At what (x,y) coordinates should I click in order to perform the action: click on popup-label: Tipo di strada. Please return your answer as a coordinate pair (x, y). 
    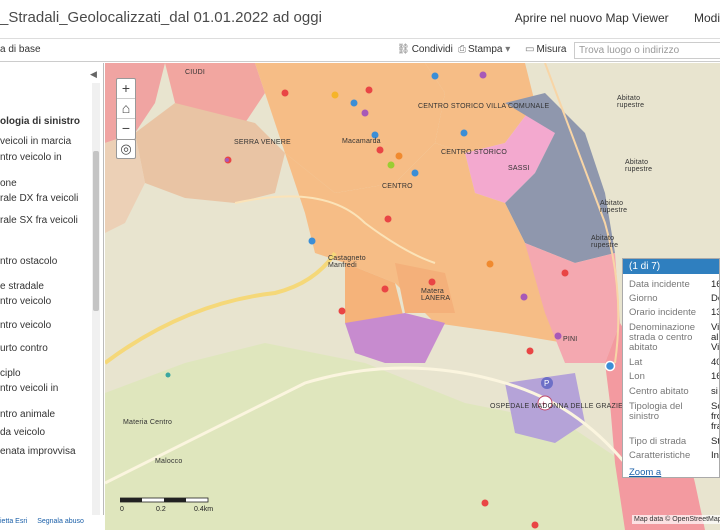
    Looking at the image, I should click on (658, 441).